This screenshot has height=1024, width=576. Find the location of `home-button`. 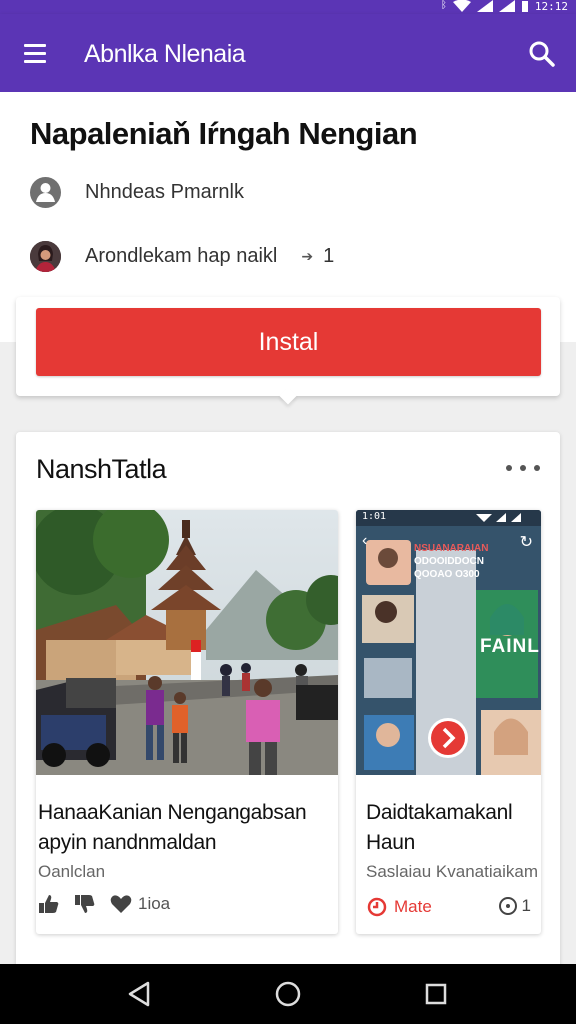

home-button is located at coordinates (288, 994).